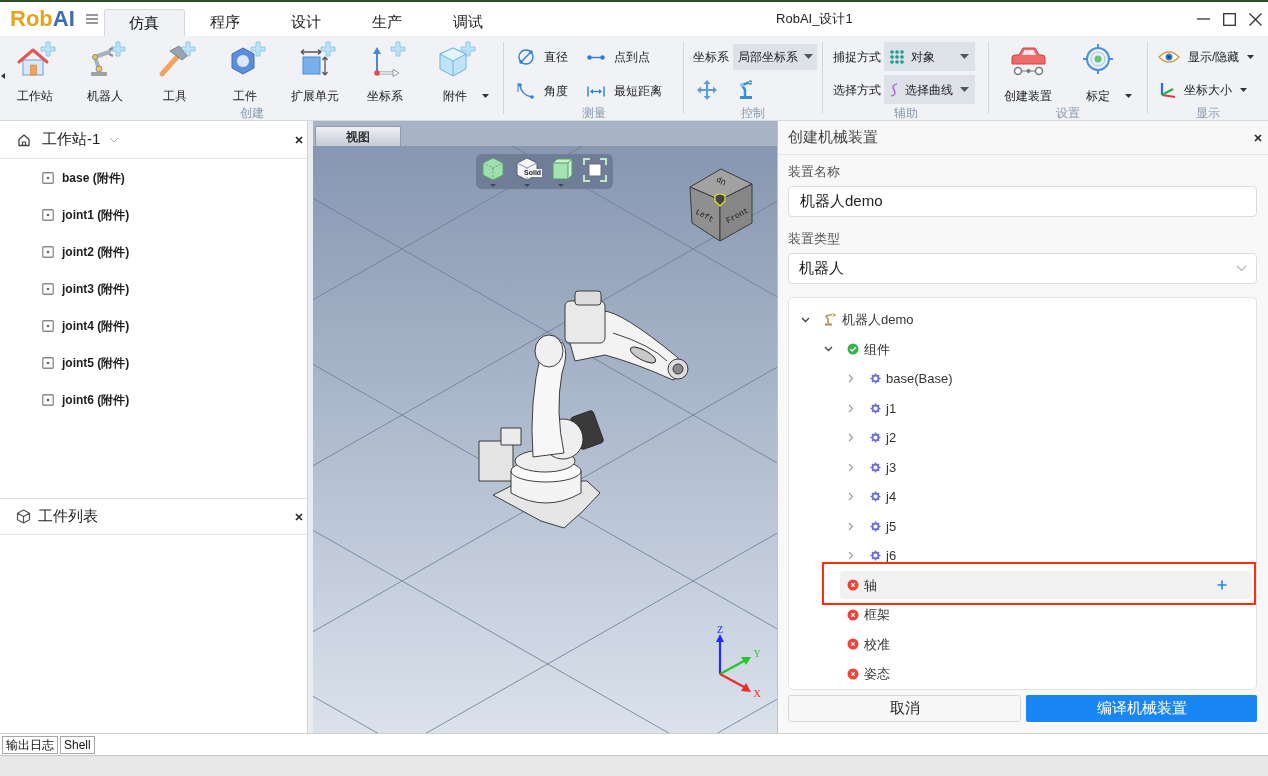  Describe the element at coordinates (306, 22) in the screenshot. I see `menu-tab: 设计` at that location.